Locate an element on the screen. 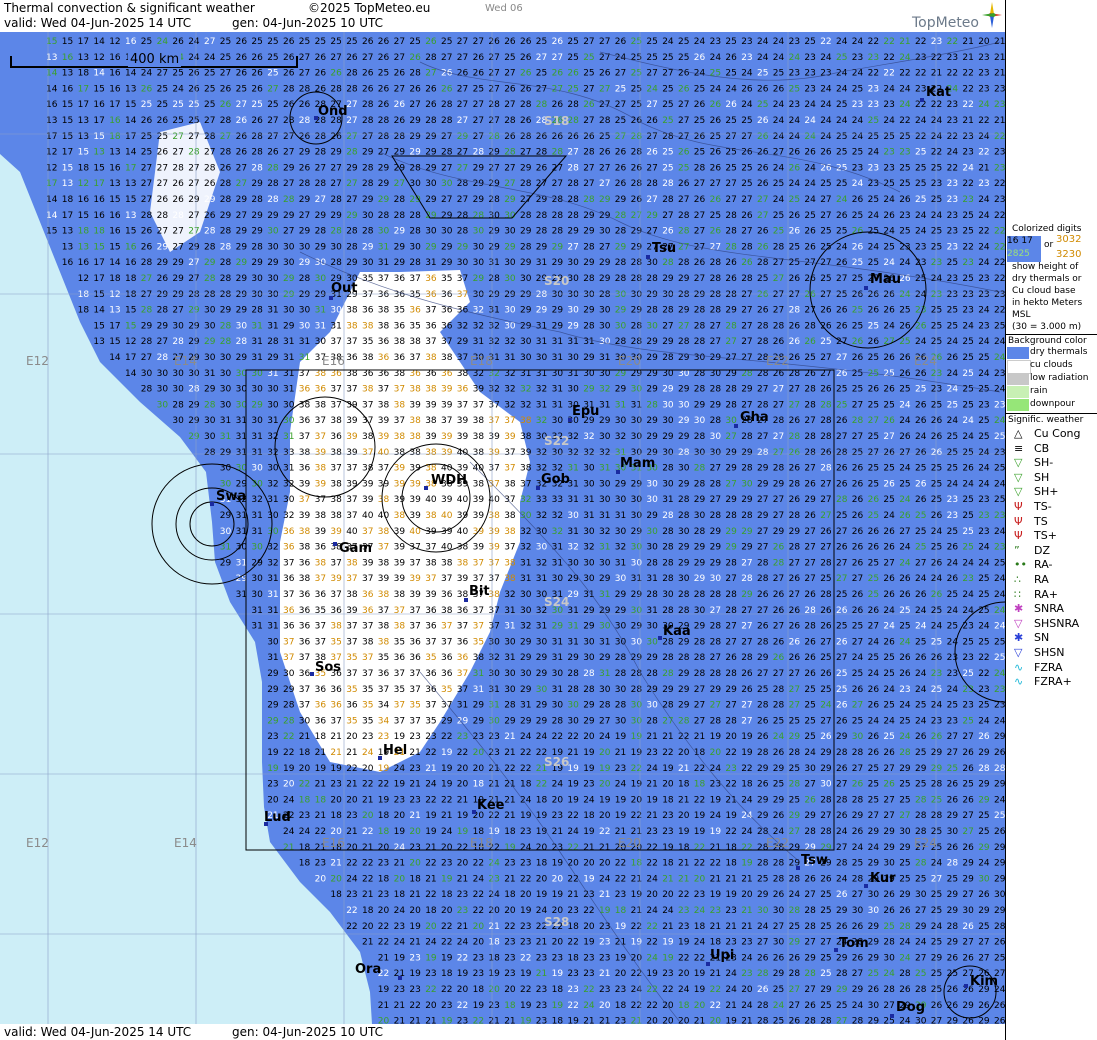 The width and height of the screenshot is (1097, 1040). city-outjo: Out is located at coordinates (344, 288).